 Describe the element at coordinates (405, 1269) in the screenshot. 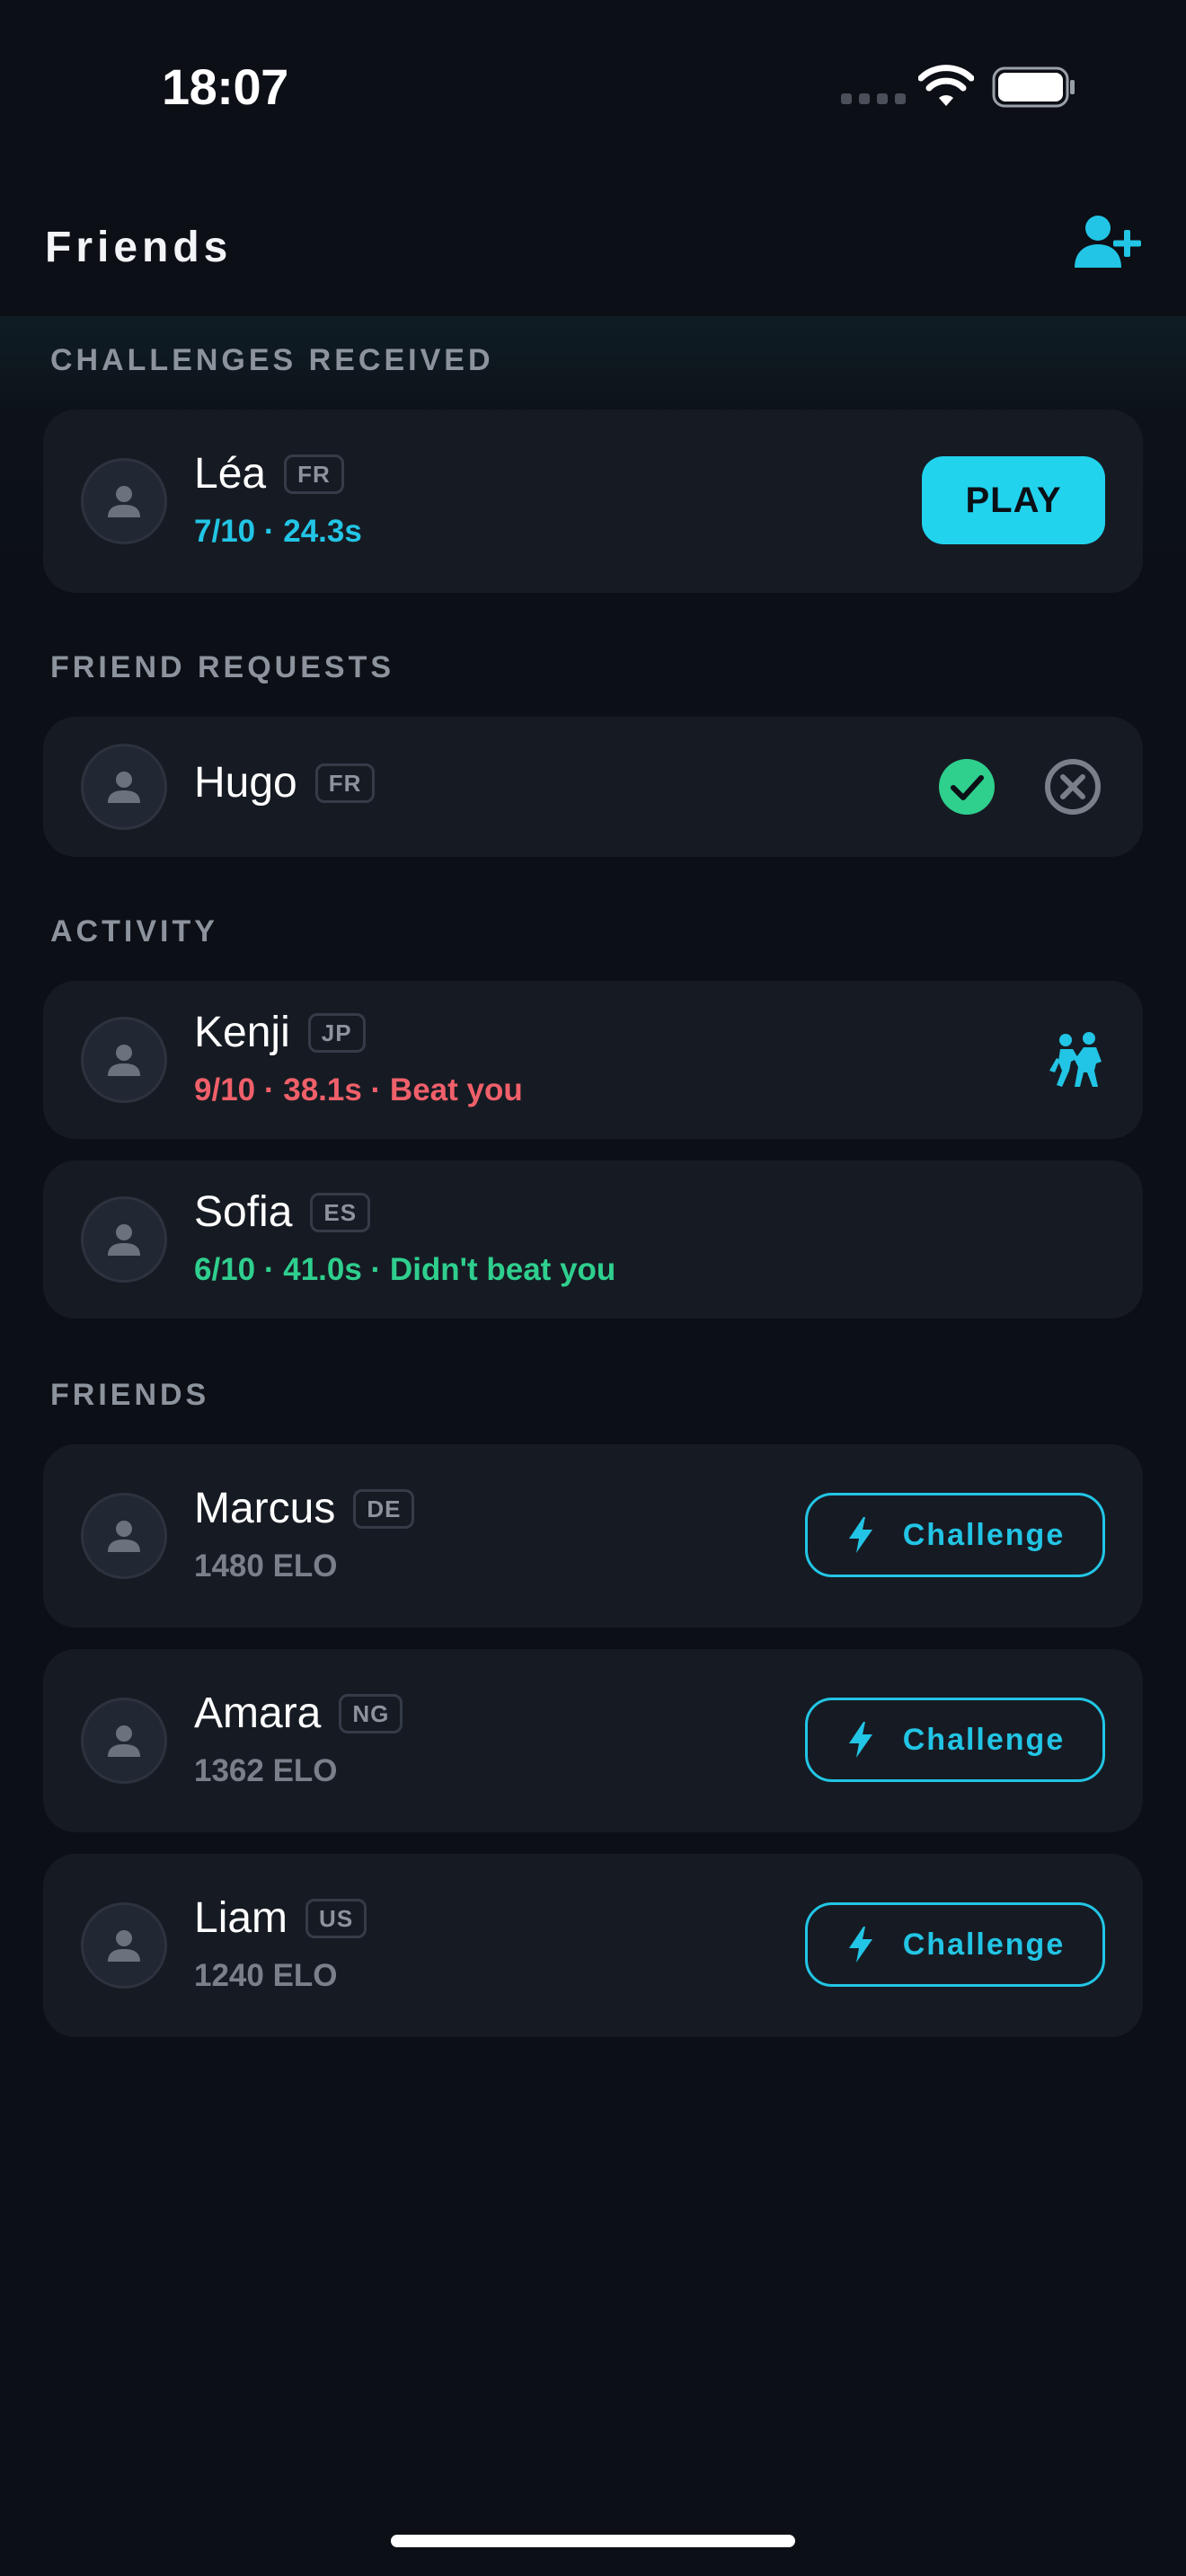

I see `activity-result: 6/10 · 41.0s · Didn't beat you` at that location.